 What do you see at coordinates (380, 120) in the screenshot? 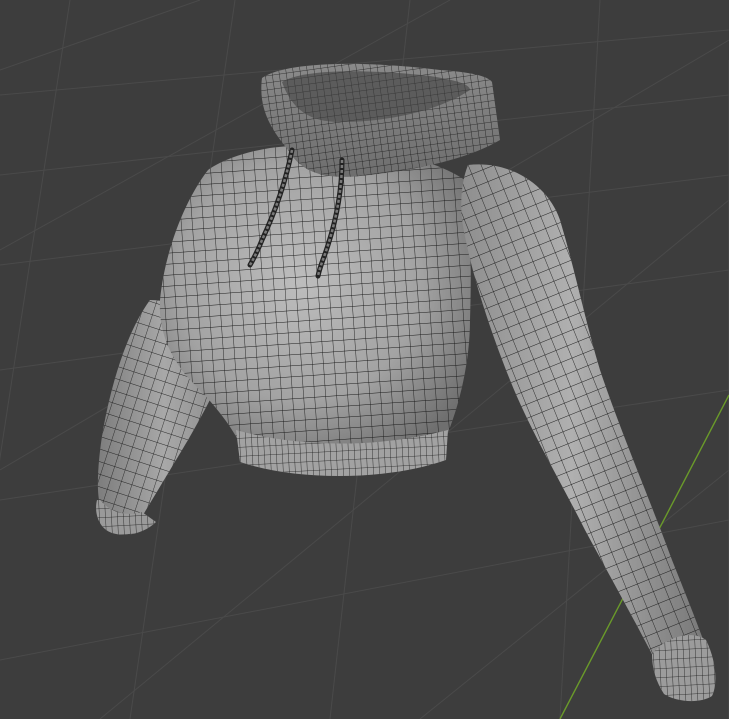
I see `hood` at bounding box center [380, 120].